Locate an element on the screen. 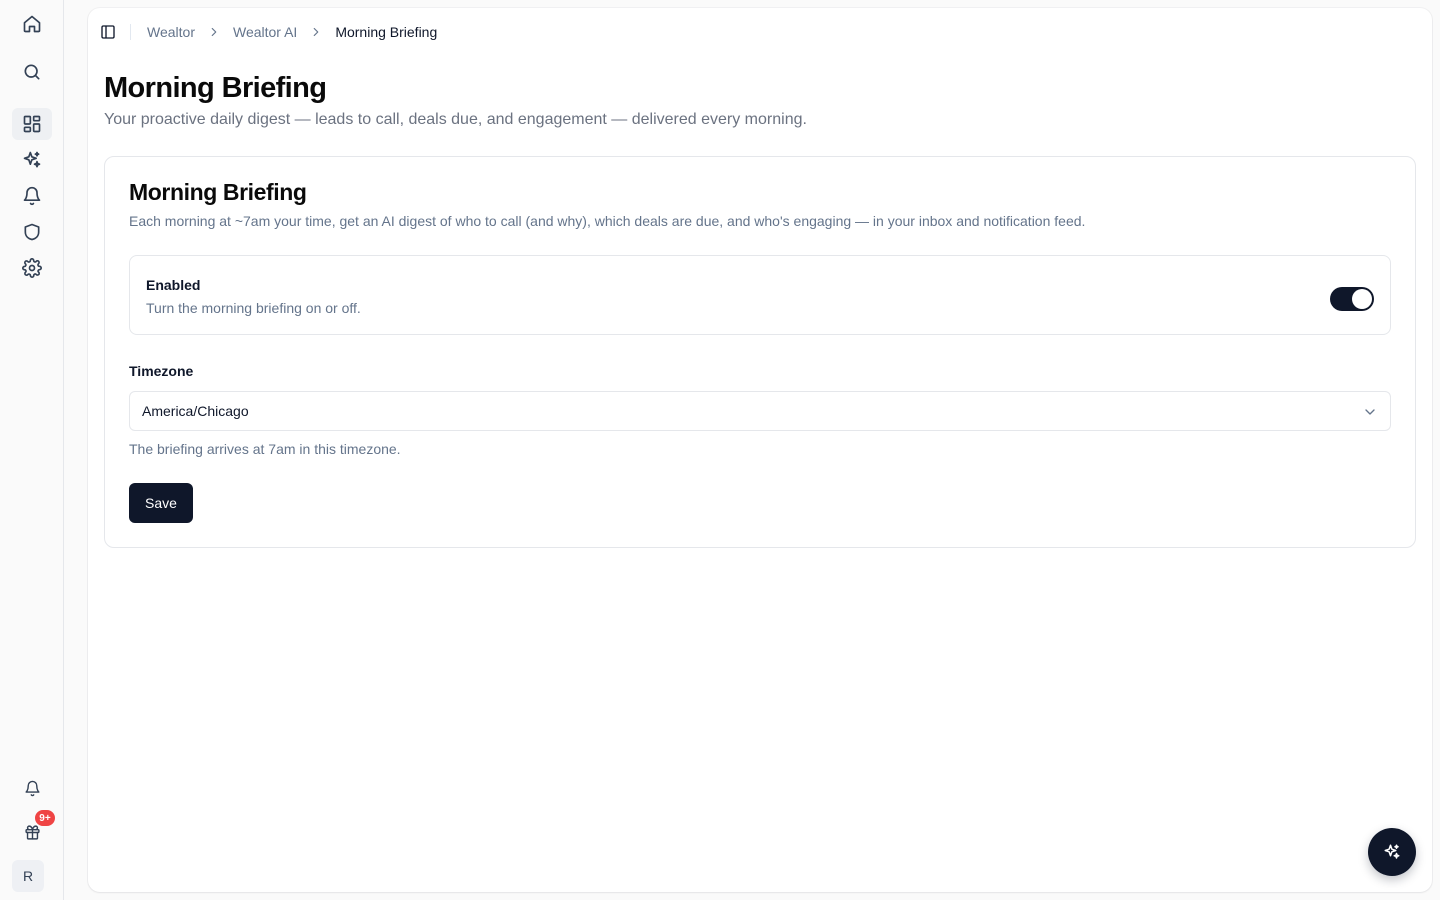  ai-assistant-button is located at coordinates (1392, 852).